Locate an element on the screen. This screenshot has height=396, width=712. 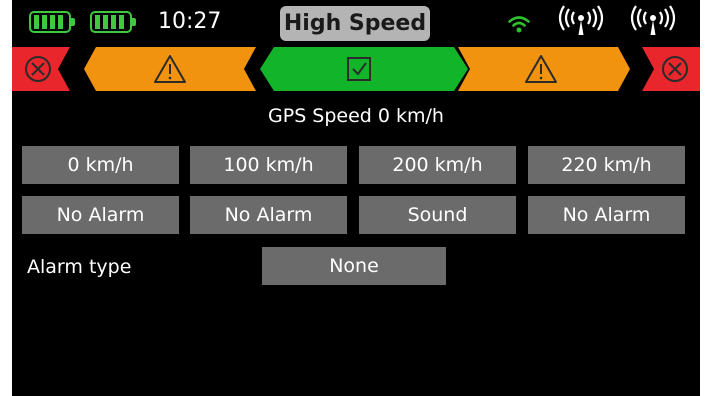
alarm-zone-bar is located at coordinates (356, 69).